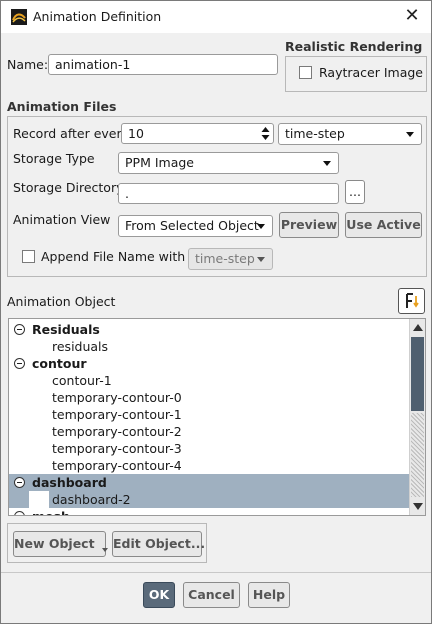 The height and width of the screenshot is (624, 432). I want to click on tree-item-row: temporary-contour-2, so click(209, 431).